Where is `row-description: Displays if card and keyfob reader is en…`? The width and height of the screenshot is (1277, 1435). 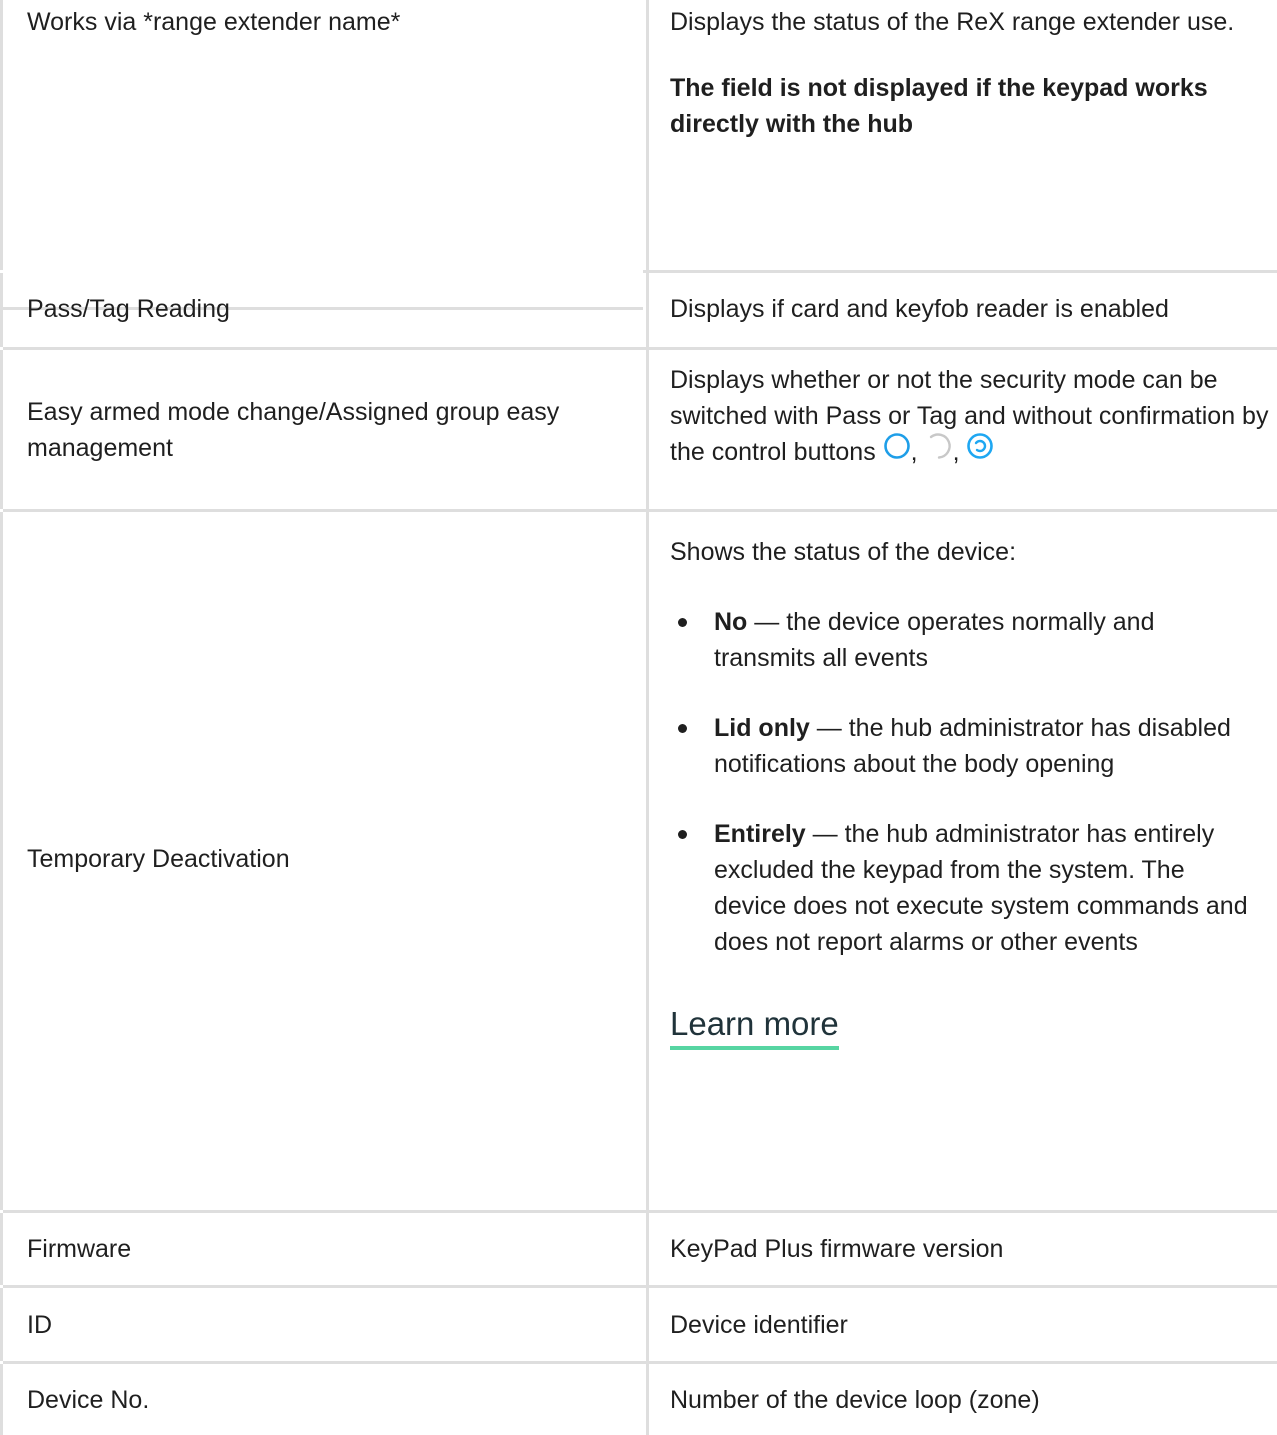
row-description: Displays if card and keyfob reader is en… is located at coordinates (919, 309).